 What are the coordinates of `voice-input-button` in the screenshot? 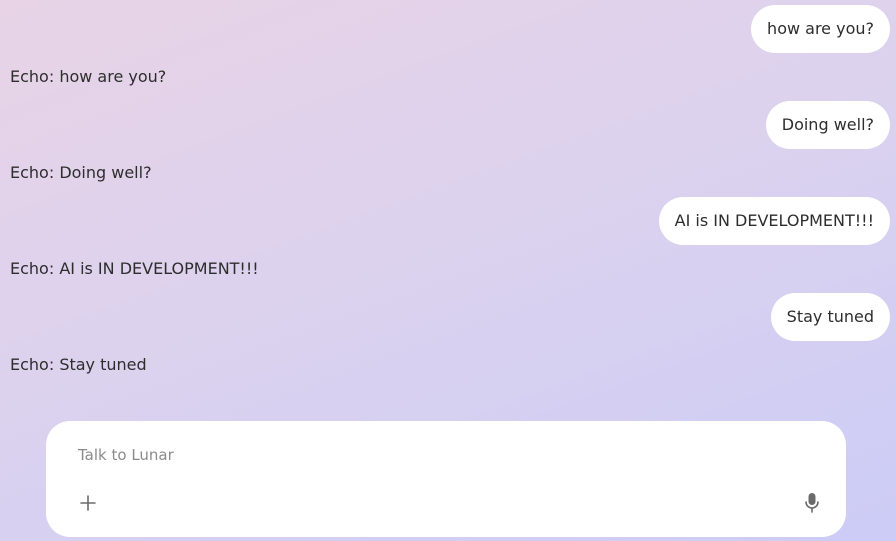 It's located at (812, 503).